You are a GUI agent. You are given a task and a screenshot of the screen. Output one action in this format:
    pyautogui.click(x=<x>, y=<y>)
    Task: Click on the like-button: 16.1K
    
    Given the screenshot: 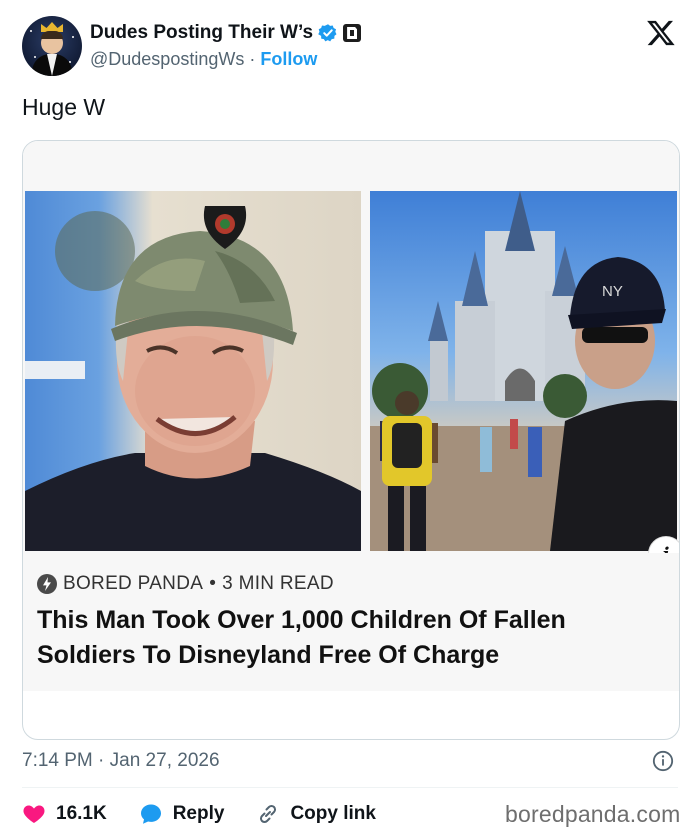 What is the action you would take?
    pyautogui.click(x=64, y=814)
    